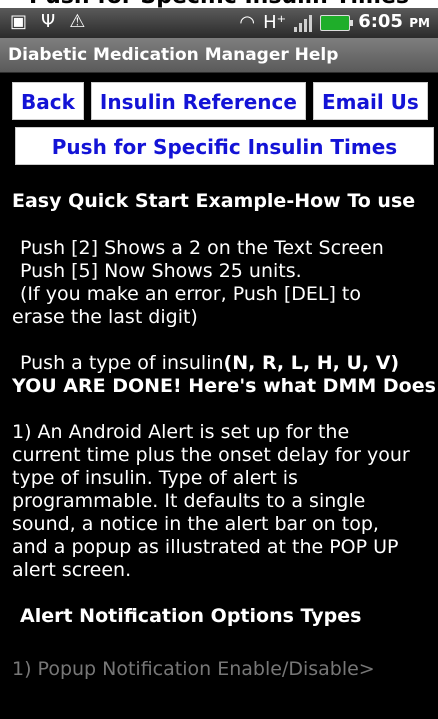 The width and height of the screenshot is (438, 719). I want to click on help-line: alert screen., so click(72, 570).